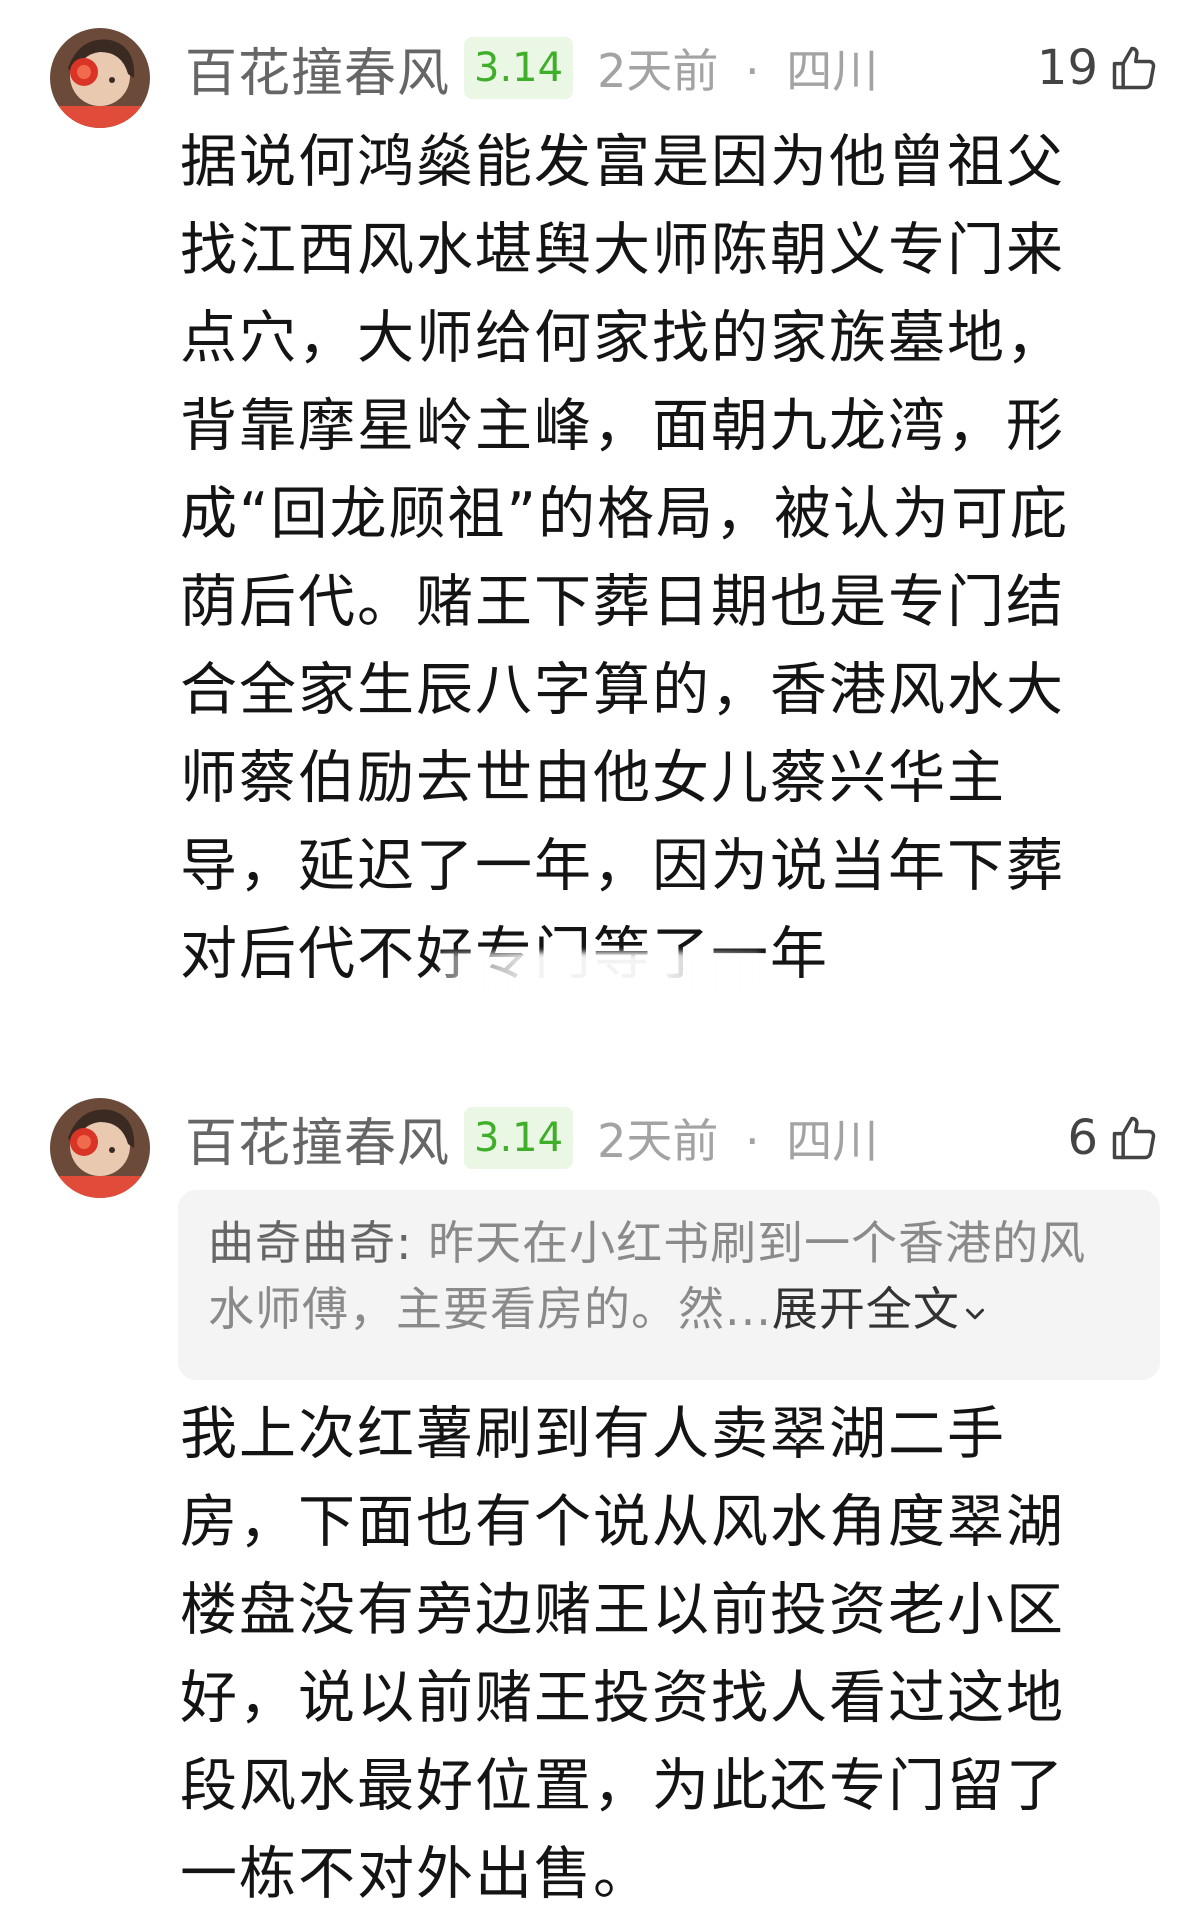 This screenshot has height=1930, width=1200. I want to click on text-fade-overlay, so click(600, 974).